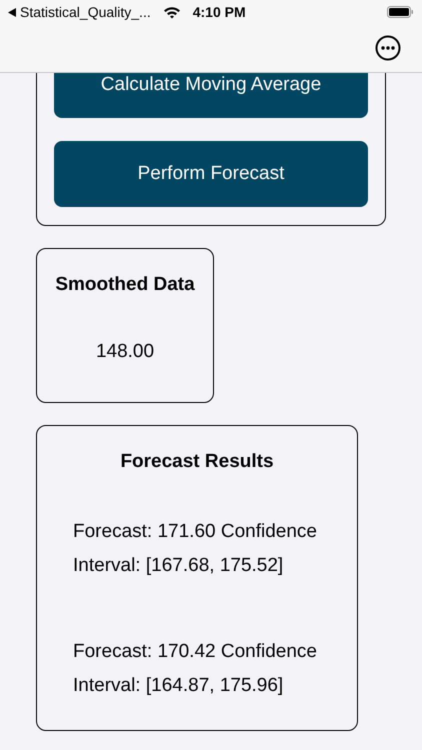 The image size is (422, 750). I want to click on action-button: Calculate Moving Average, so click(211, 95).